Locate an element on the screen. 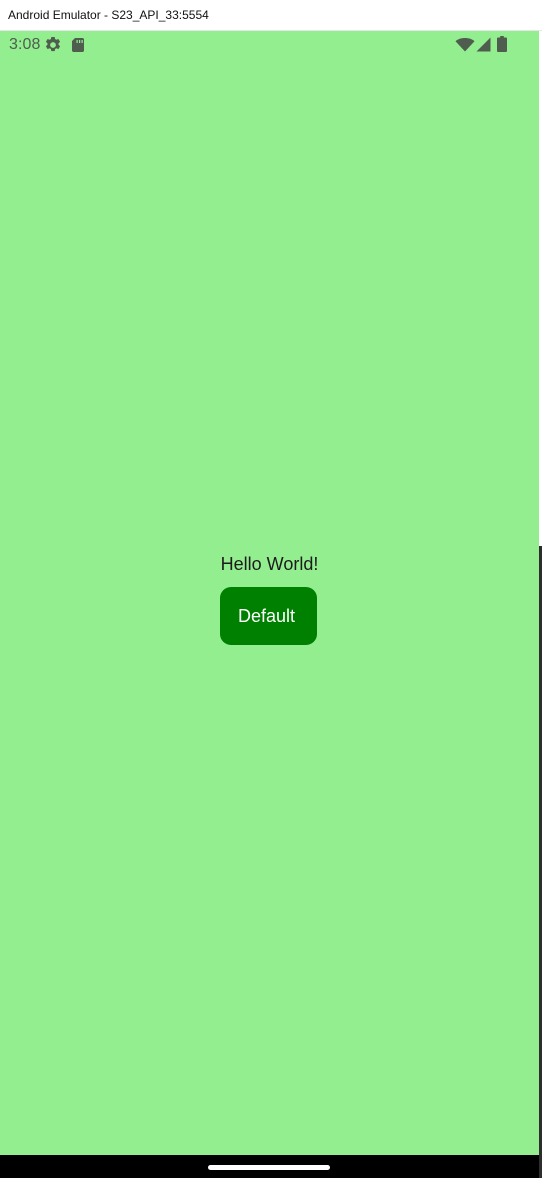  cellular-signal-icon is located at coordinates (483, 44).